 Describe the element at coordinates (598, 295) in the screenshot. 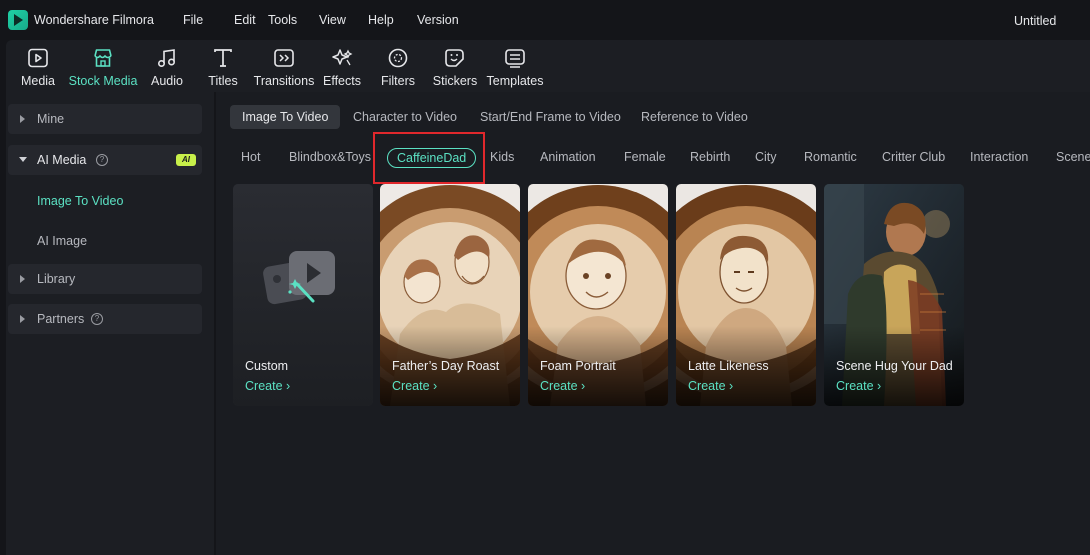

I see `template-card-foam-portrait: Foam Portrait Create ›` at that location.